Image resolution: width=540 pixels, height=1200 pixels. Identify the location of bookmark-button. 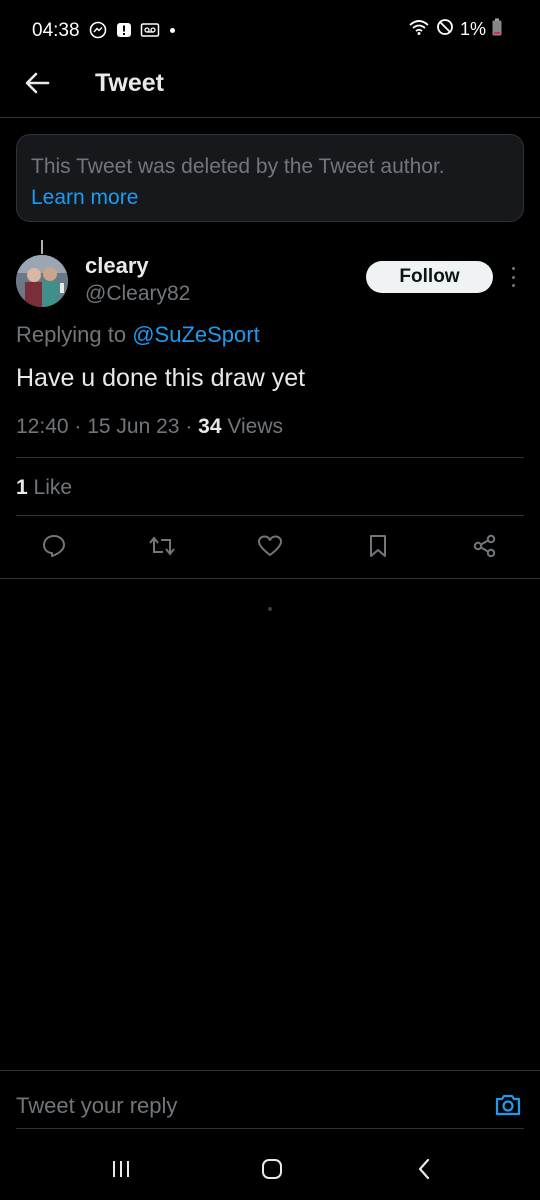
(378, 546).